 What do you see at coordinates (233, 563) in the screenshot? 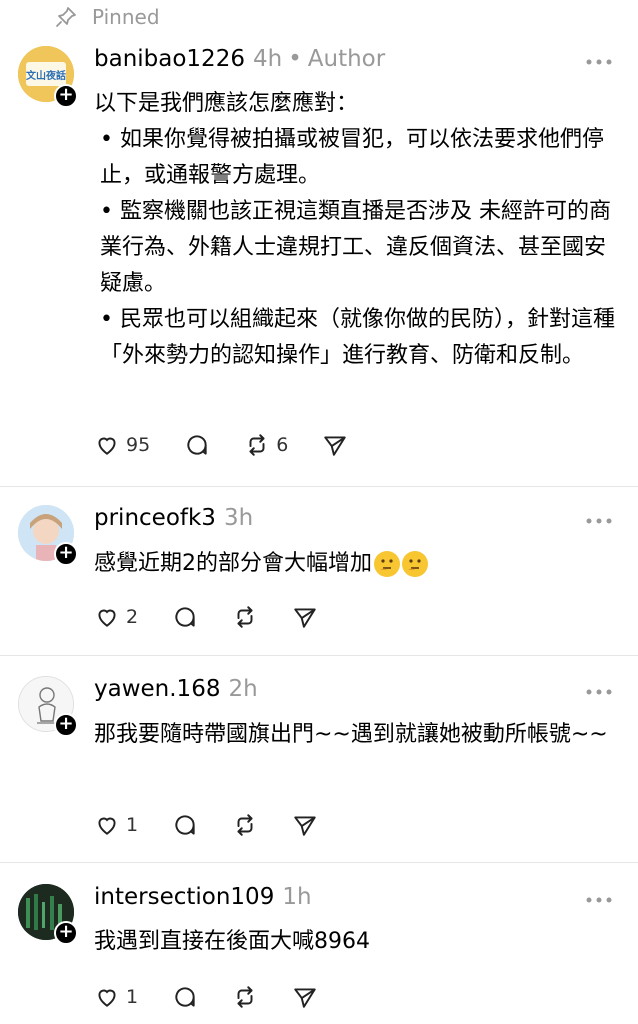
I see `post-text: 感覺近期2的部分會大幅增加` at bounding box center [233, 563].